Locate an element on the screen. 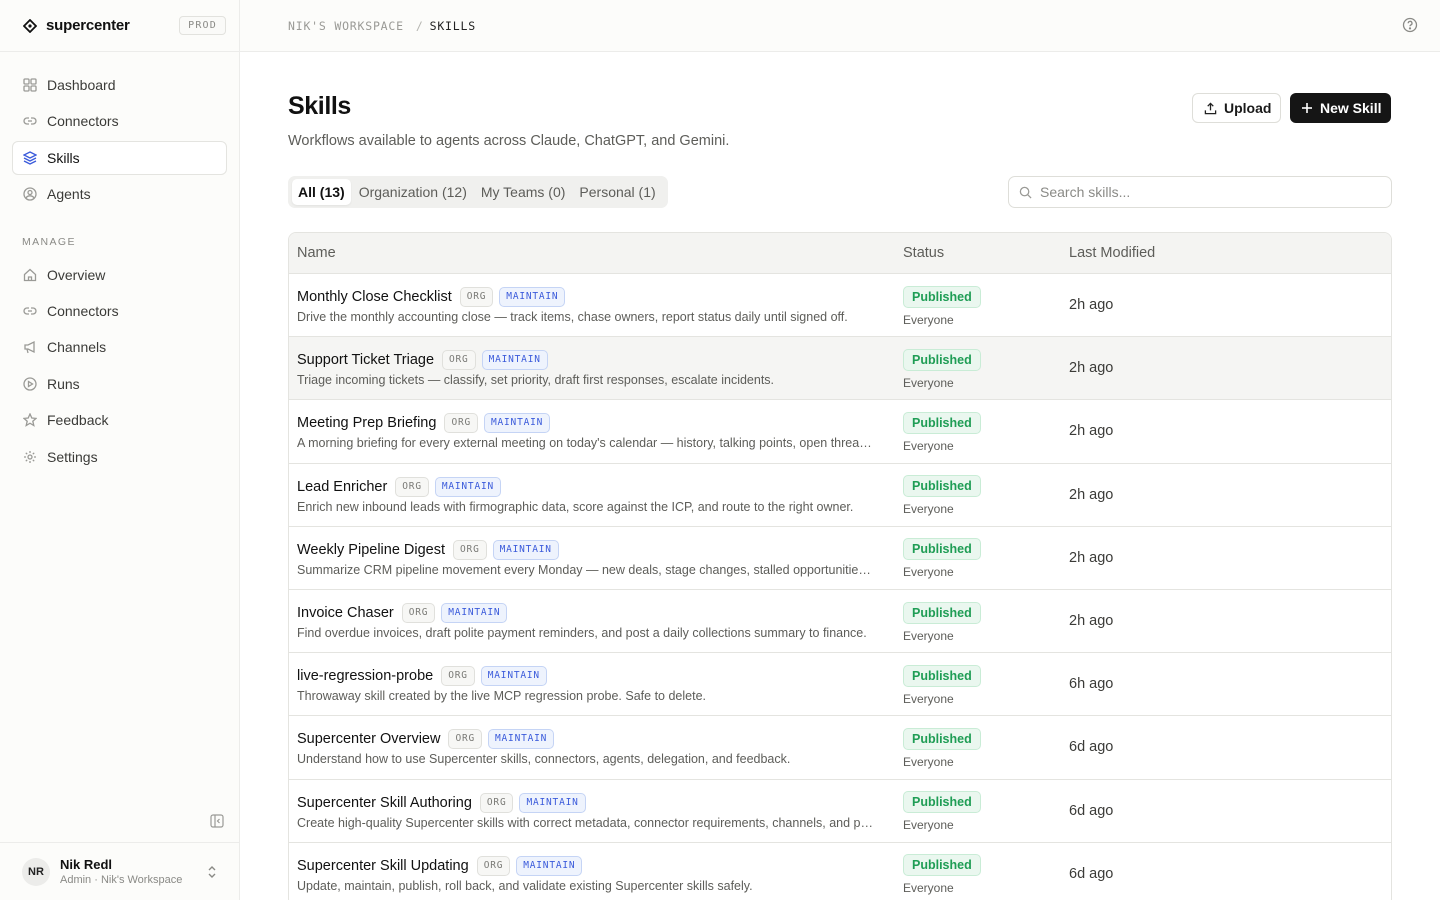 The height and width of the screenshot is (900, 1440). env-badge: PROD is located at coordinates (202, 25).